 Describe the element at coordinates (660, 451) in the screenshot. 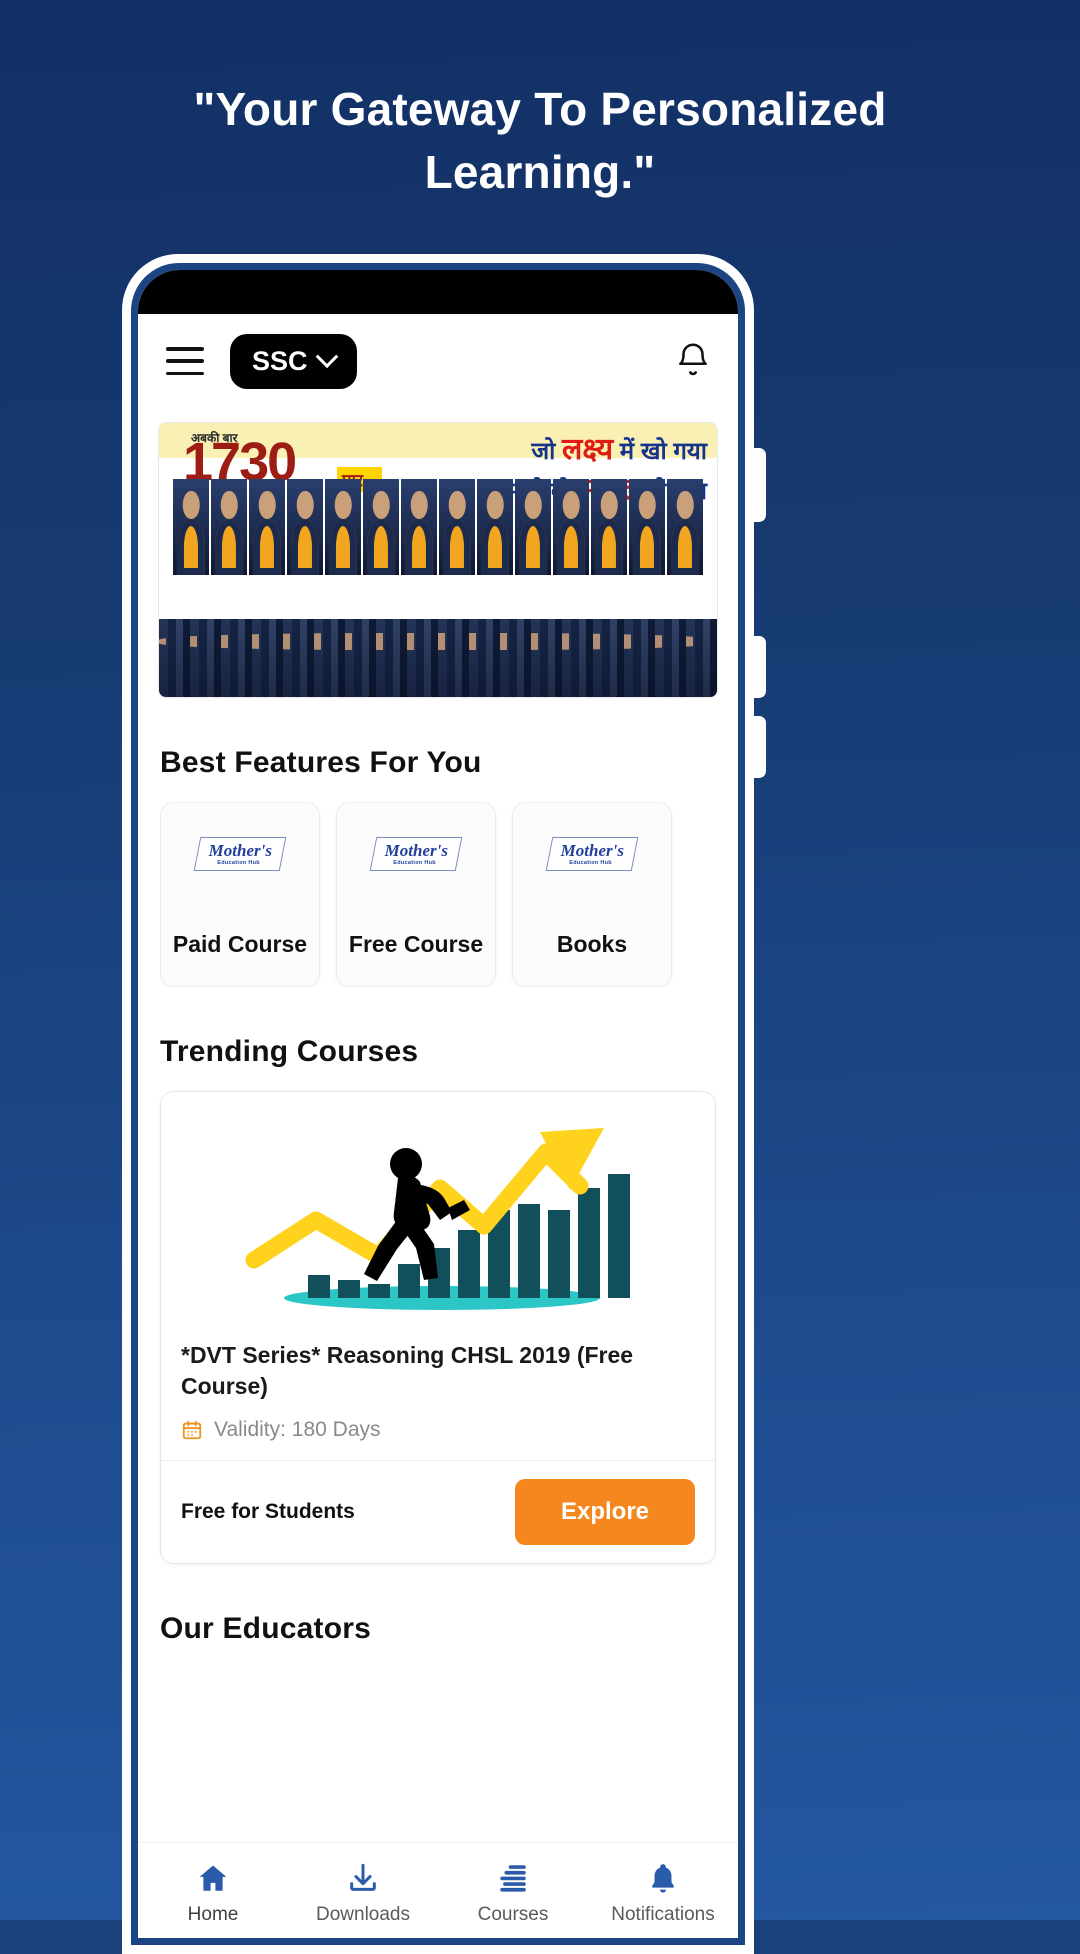

I see `banner-slogan-1c: में खो गया` at that location.